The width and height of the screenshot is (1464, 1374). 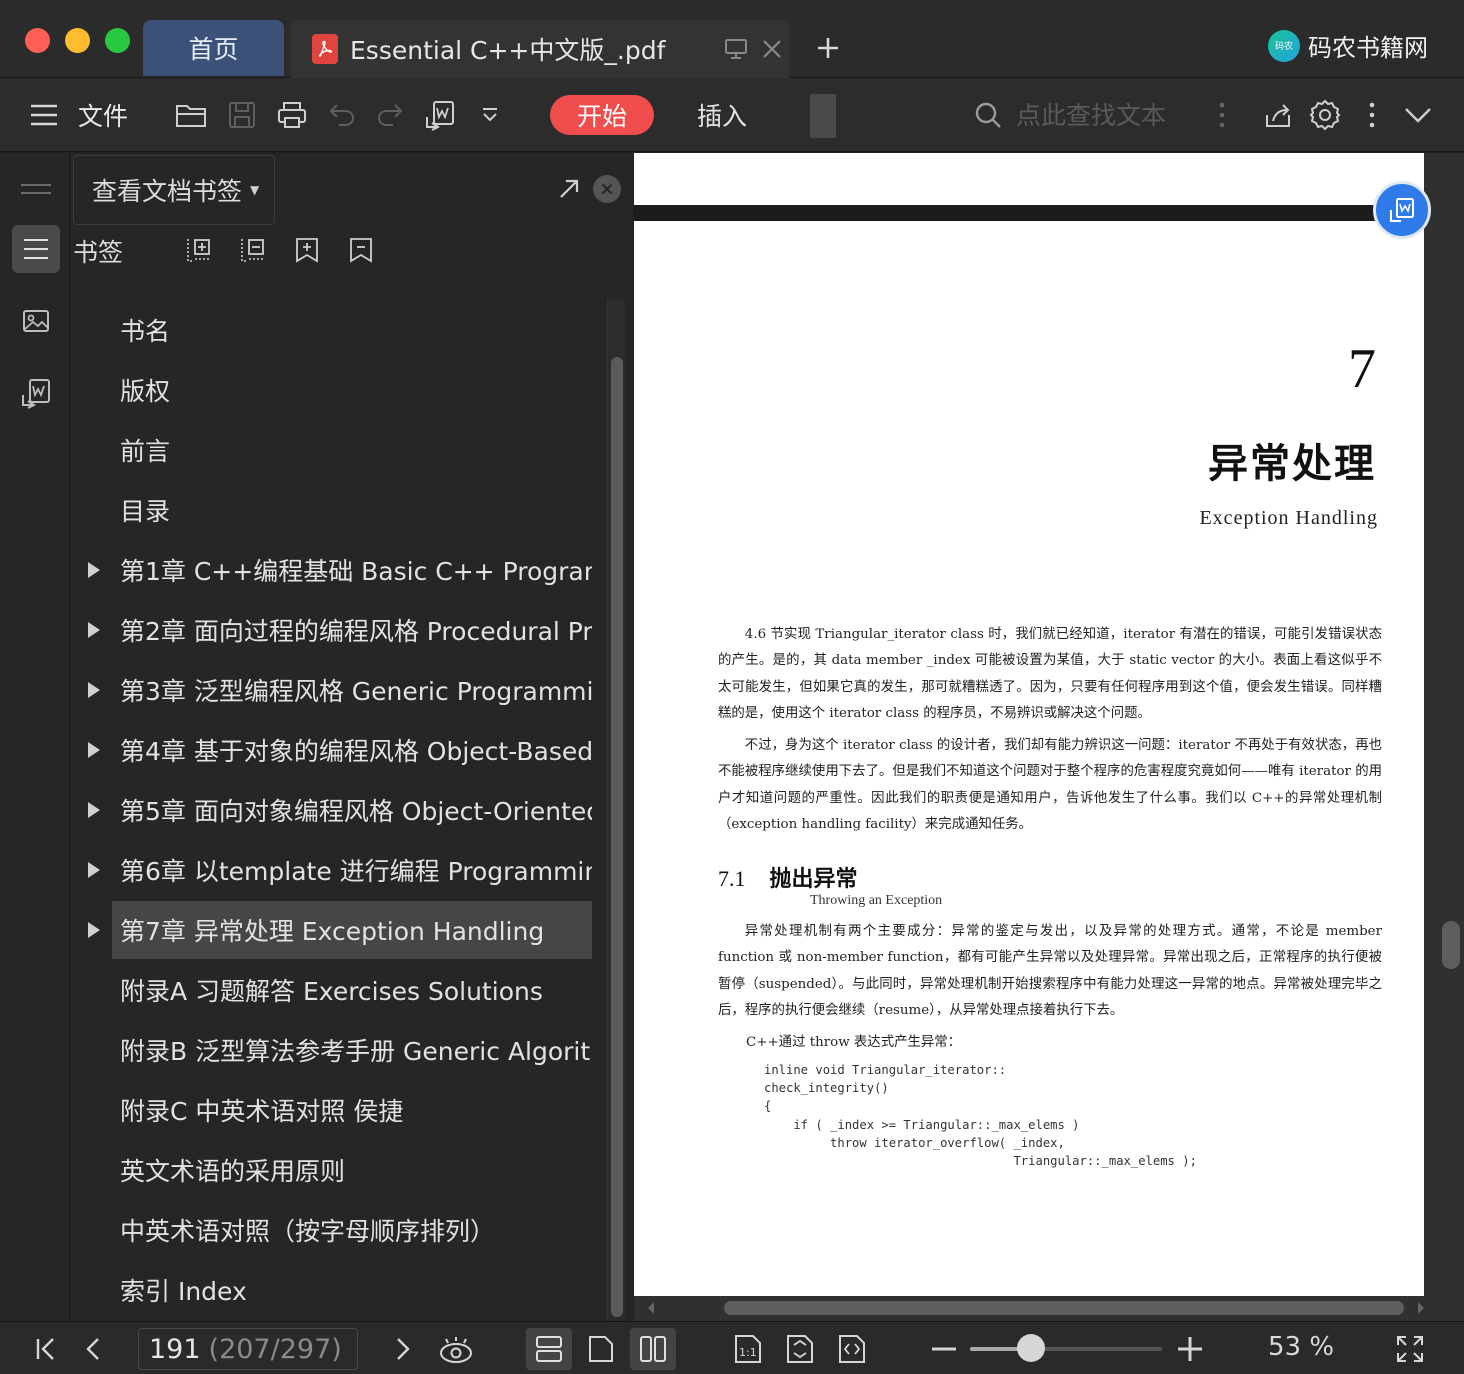 I want to click on toolbar-overflow-button, so click(x=823, y=116).